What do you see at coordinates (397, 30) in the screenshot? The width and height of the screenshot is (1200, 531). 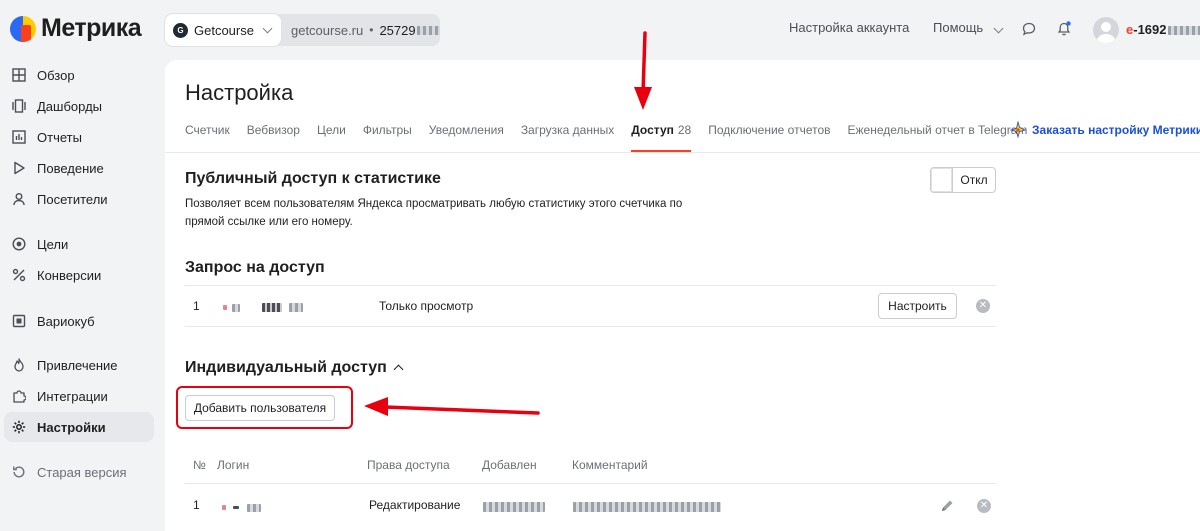 I see `counter-id: 25729` at bounding box center [397, 30].